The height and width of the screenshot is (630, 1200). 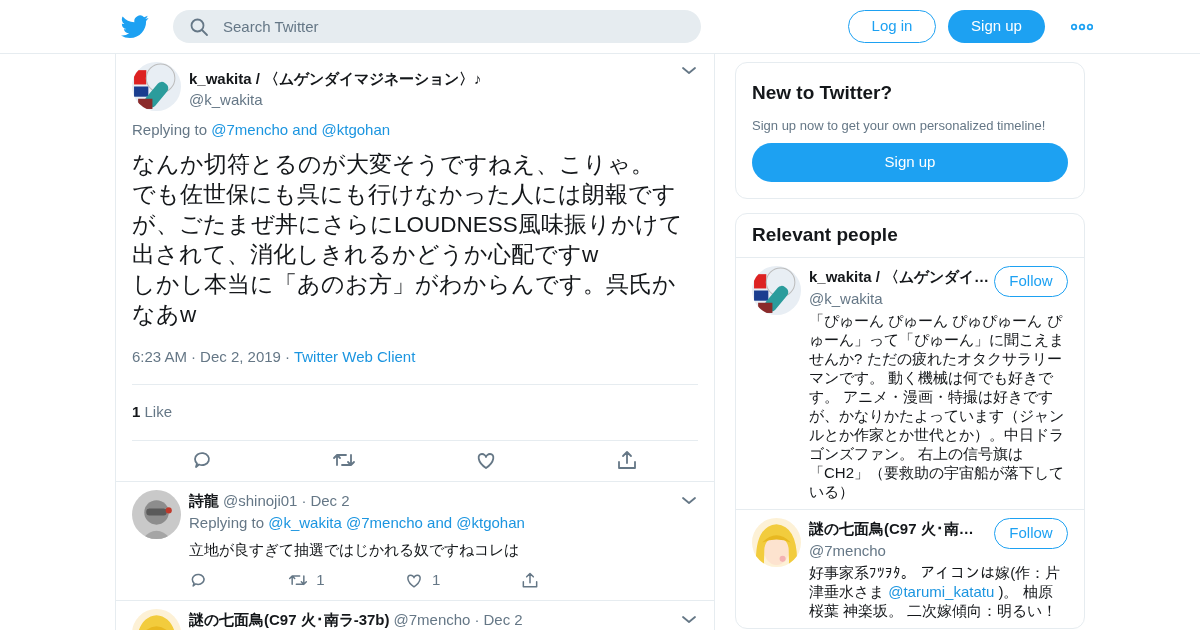 I want to click on author-handle: @shinoji01, so click(x=260, y=500).